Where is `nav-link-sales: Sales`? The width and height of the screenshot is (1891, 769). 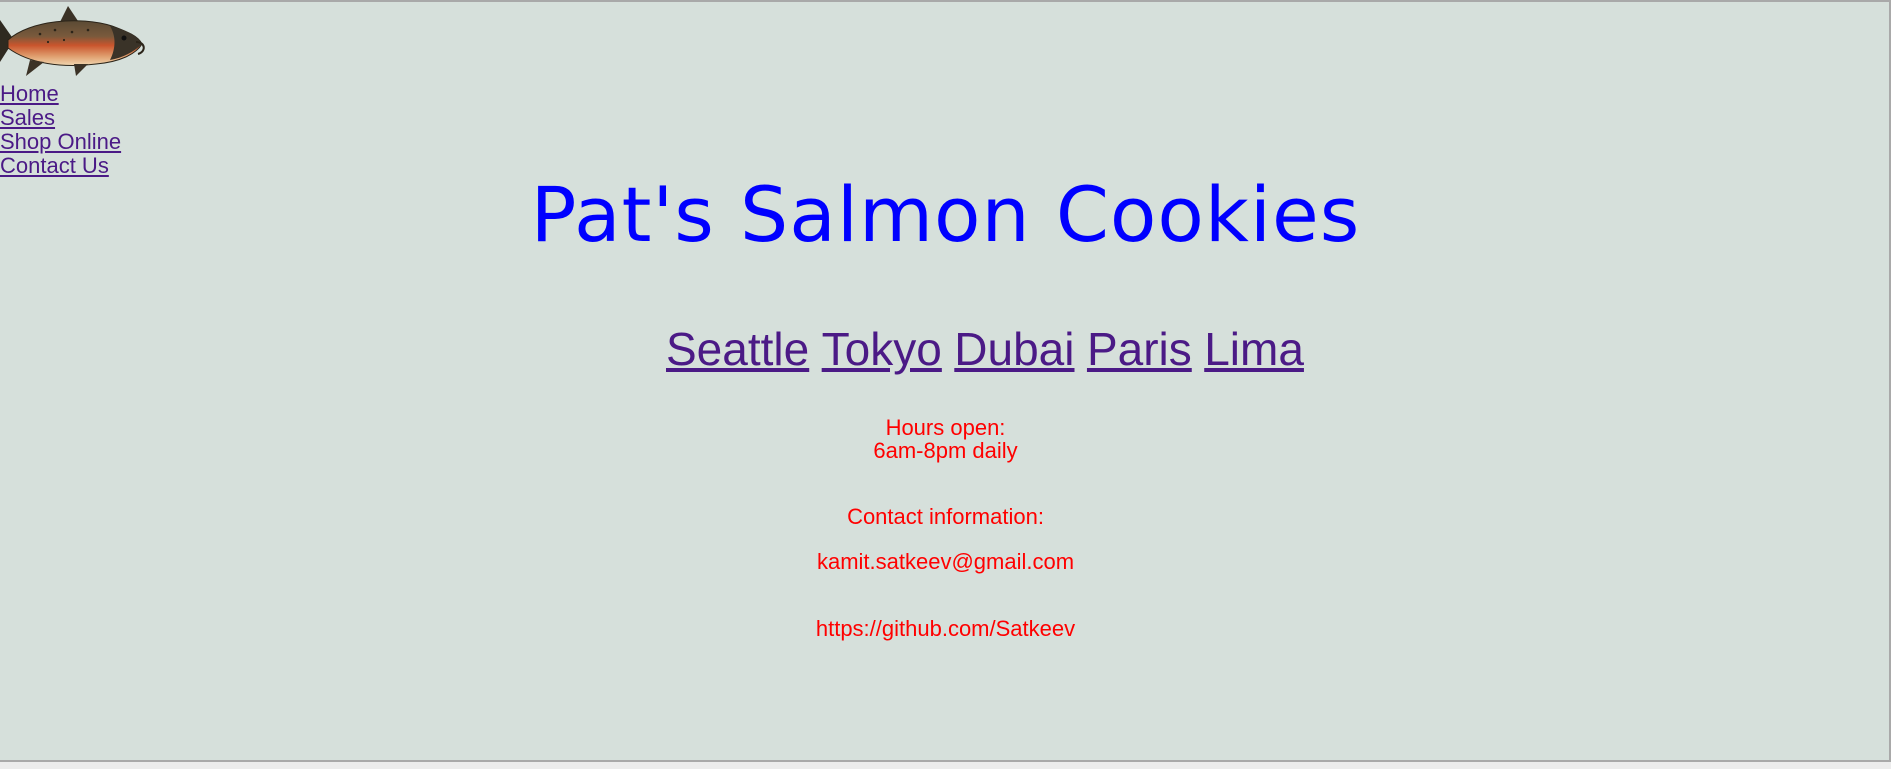
nav-link-sales: Sales is located at coordinates (60, 118).